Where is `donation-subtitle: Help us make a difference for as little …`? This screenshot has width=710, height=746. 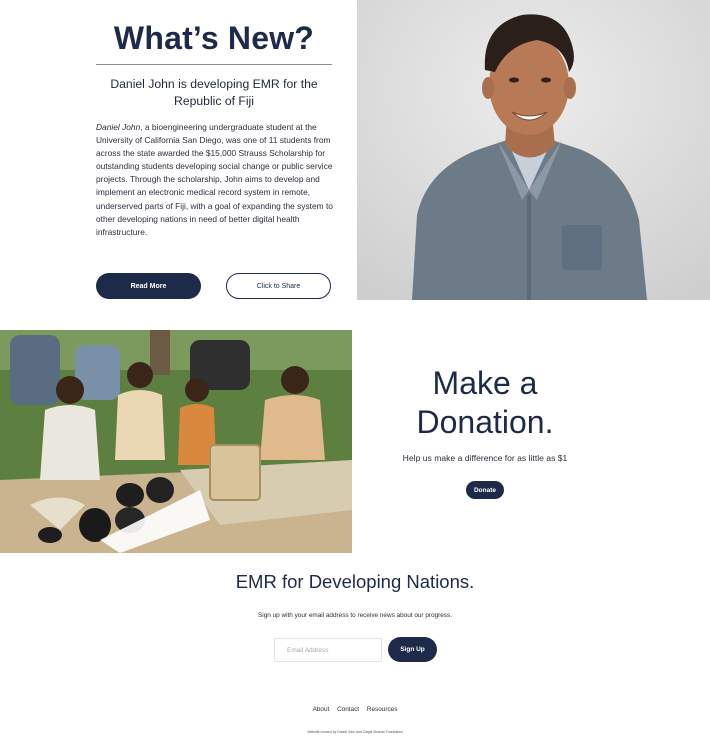
donation-subtitle: Help us make a difference for as little … is located at coordinates (485, 458).